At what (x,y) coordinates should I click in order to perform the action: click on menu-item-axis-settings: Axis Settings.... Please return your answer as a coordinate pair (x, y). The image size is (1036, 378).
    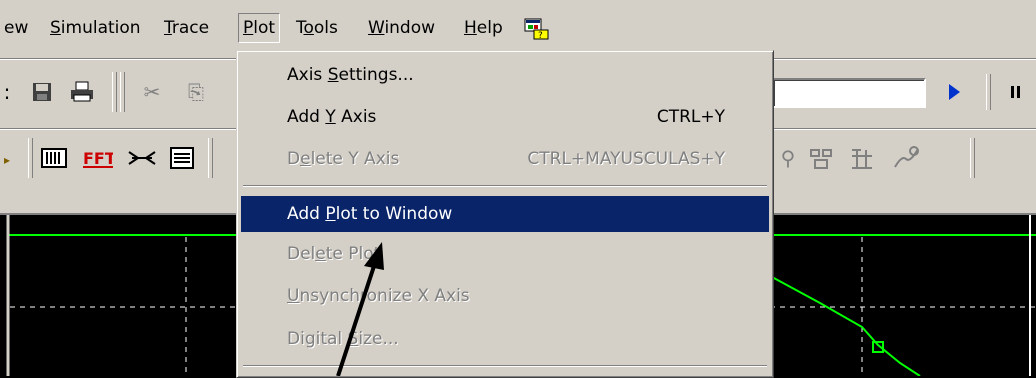
    Looking at the image, I should click on (505, 75).